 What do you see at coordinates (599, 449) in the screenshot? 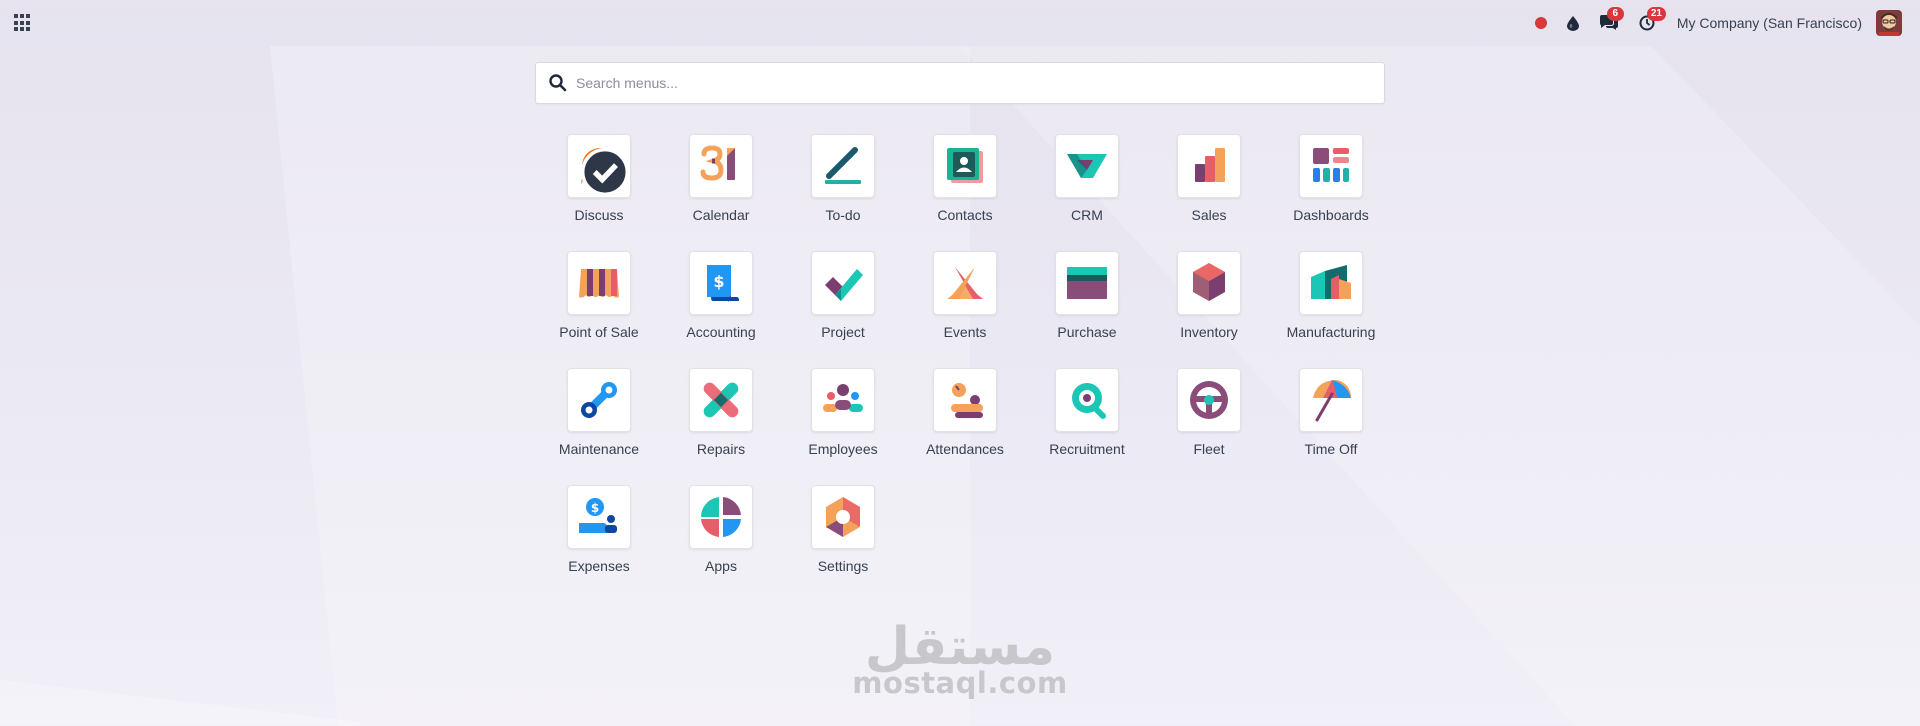
I see `app-label: Maintenance` at bounding box center [599, 449].